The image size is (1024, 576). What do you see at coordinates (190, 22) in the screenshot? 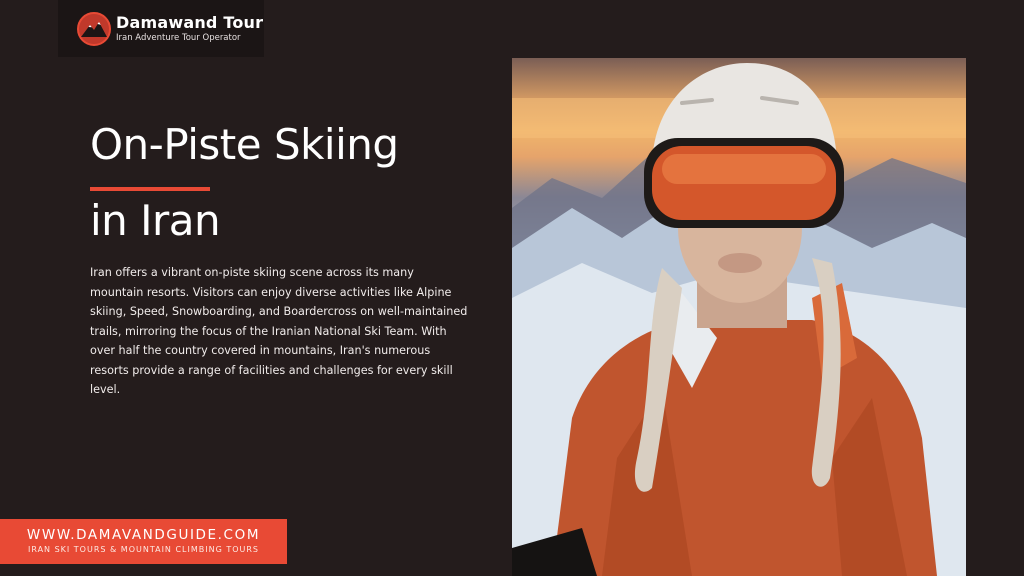
I see `brand-name: Damawand Tour` at bounding box center [190, 22].